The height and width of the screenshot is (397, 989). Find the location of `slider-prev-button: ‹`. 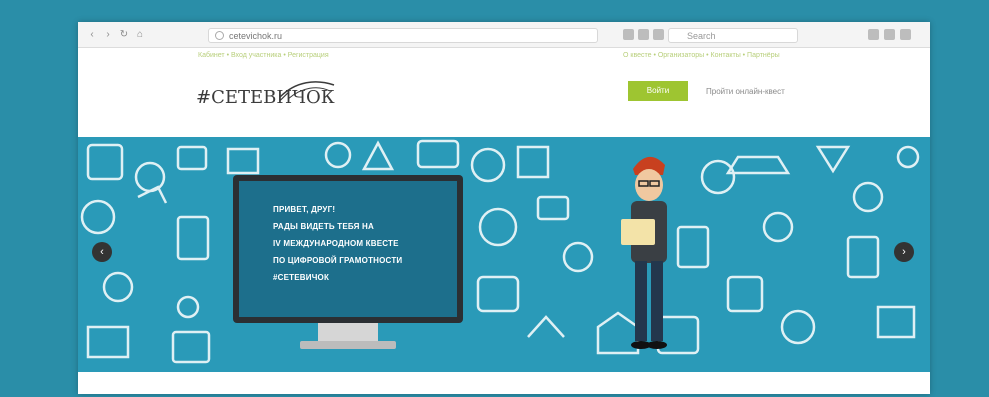

slider-prev-button: ‹ is located at coordinates (102, 252).